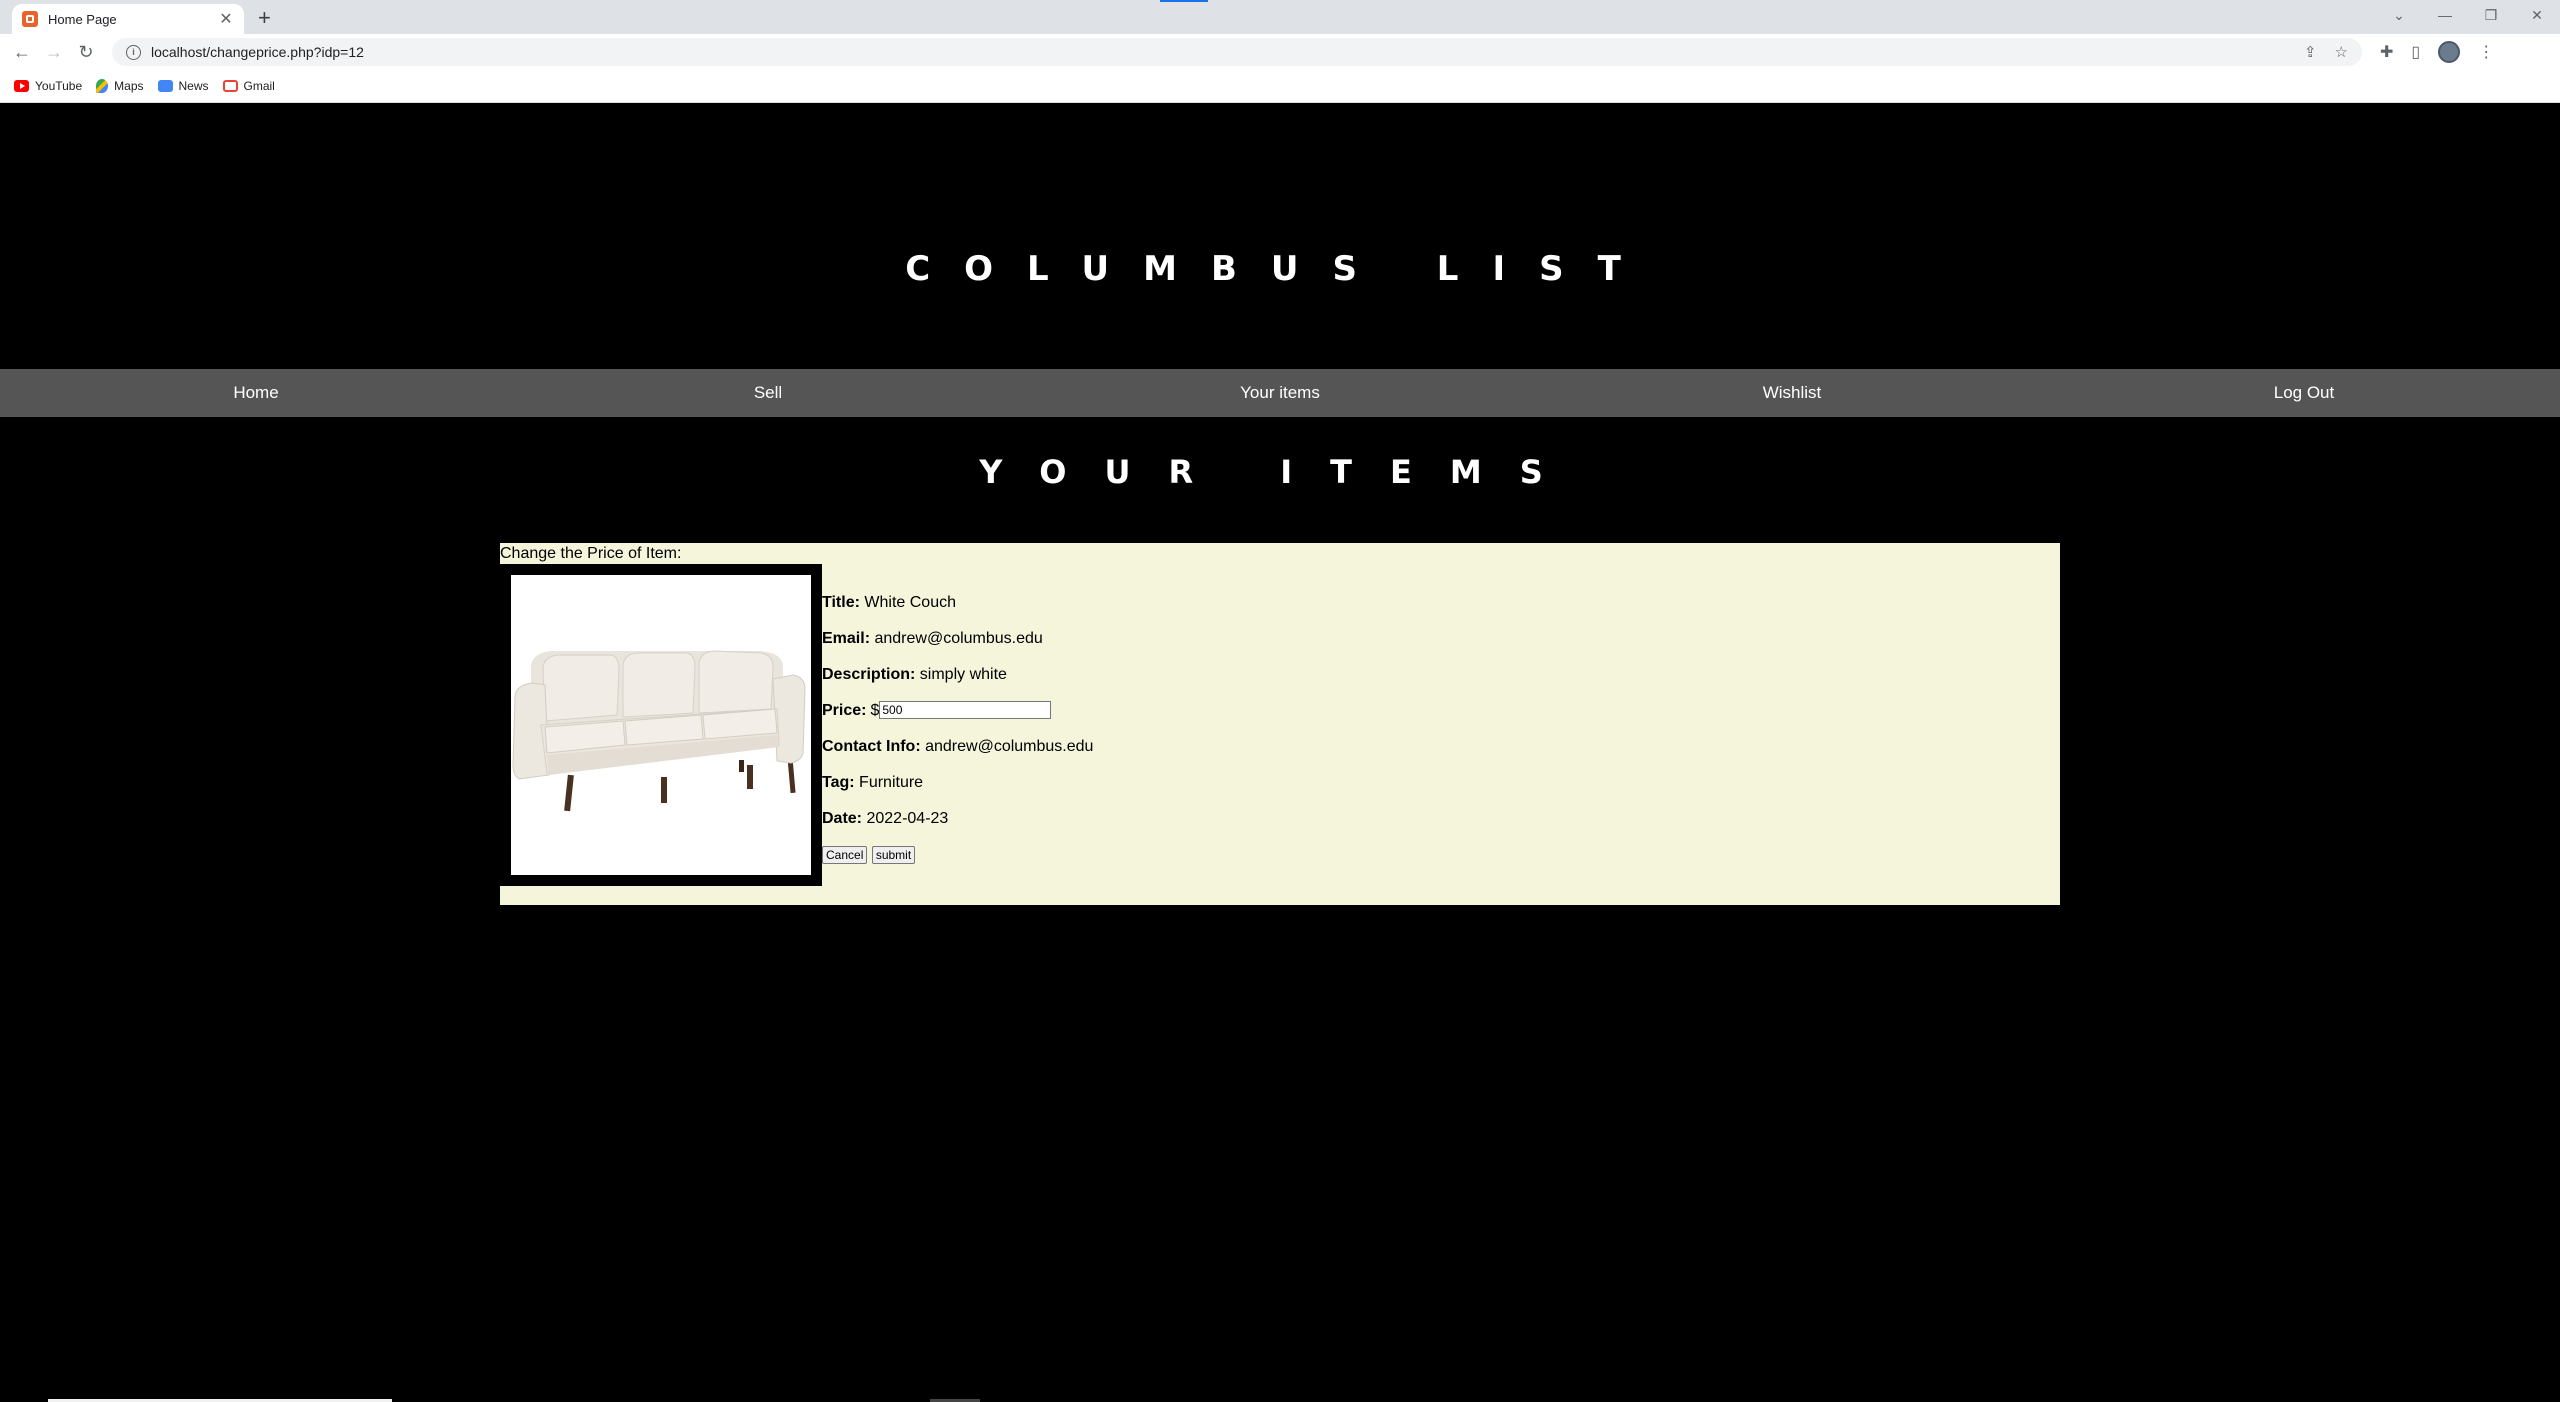 This screenshot has height=1402, width=2560. I want to click on email-value: andrew@columbus.edu, so click(958, 638).